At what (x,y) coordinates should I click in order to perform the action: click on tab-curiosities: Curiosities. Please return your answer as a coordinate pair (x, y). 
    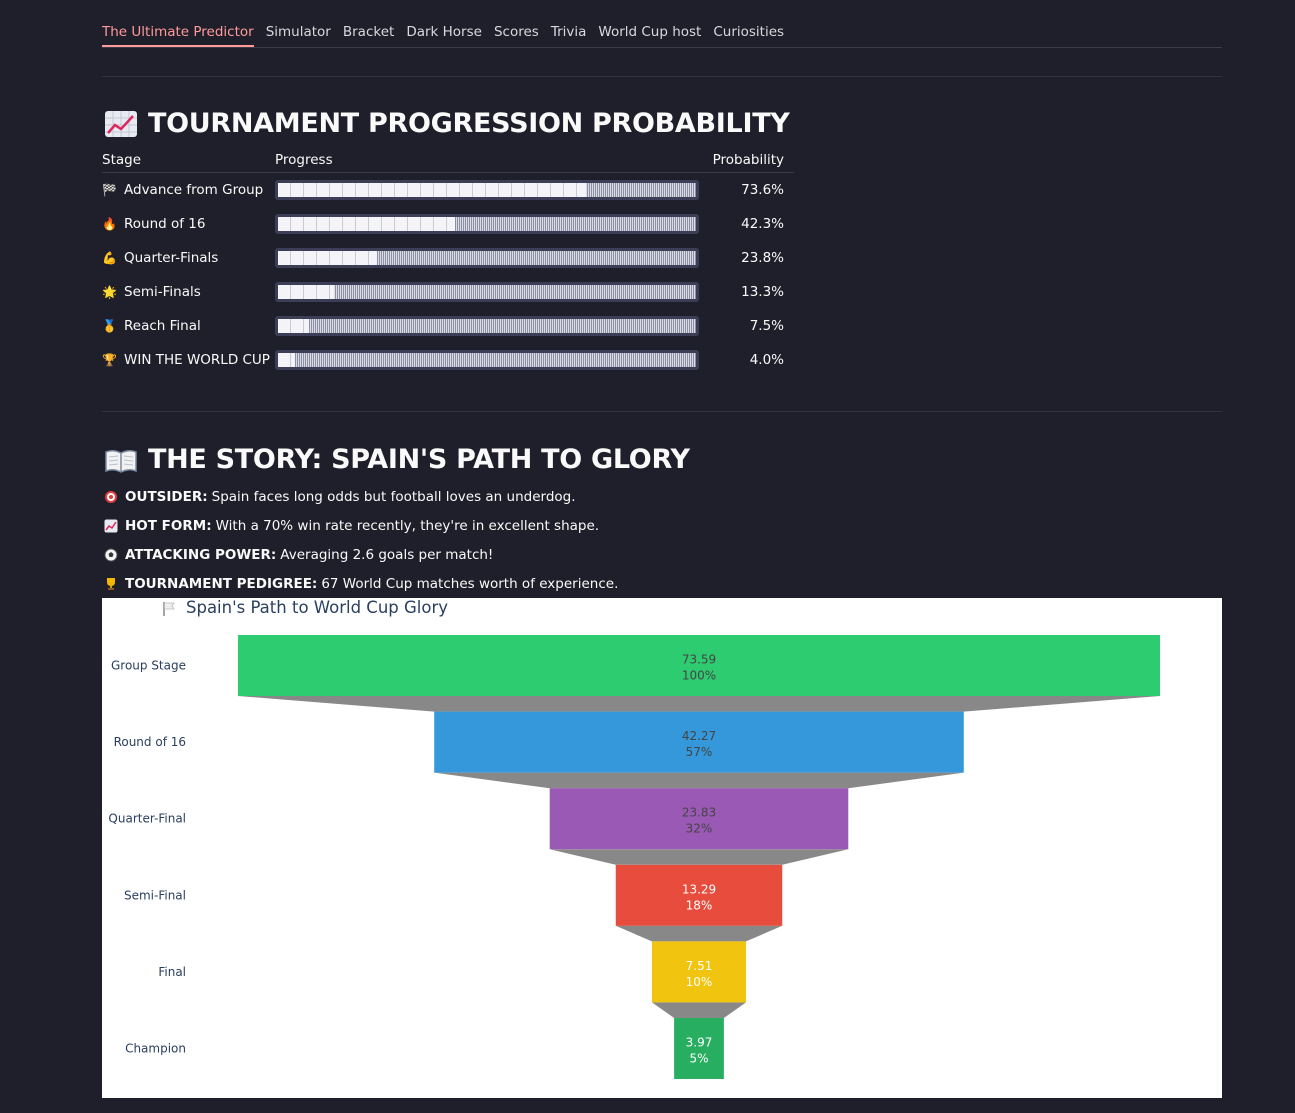
    Looking at the image, I should click on (748, 34).